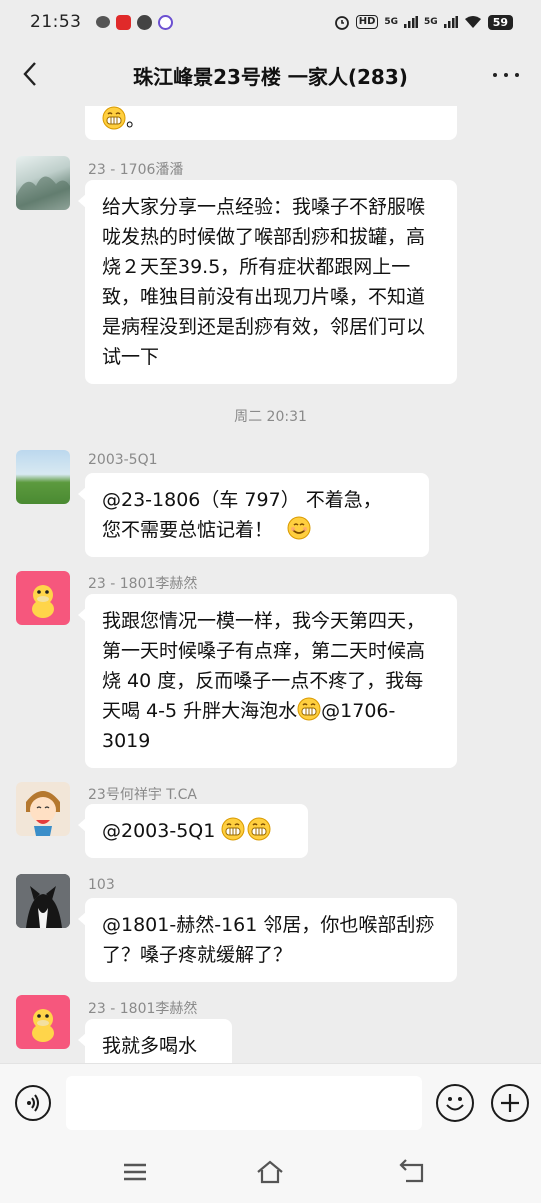  I want to click on message-bubble: @1801-赫然-161 邻居，你也喉部刮痧了？嗓子疼就缓解了？, so click(267, 940).